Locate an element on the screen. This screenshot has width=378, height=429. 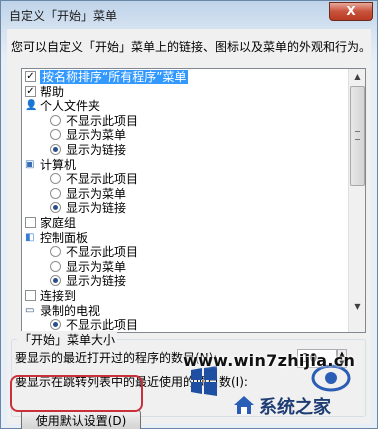
highlight-annotation-ring is located at coordinates (76, 393).